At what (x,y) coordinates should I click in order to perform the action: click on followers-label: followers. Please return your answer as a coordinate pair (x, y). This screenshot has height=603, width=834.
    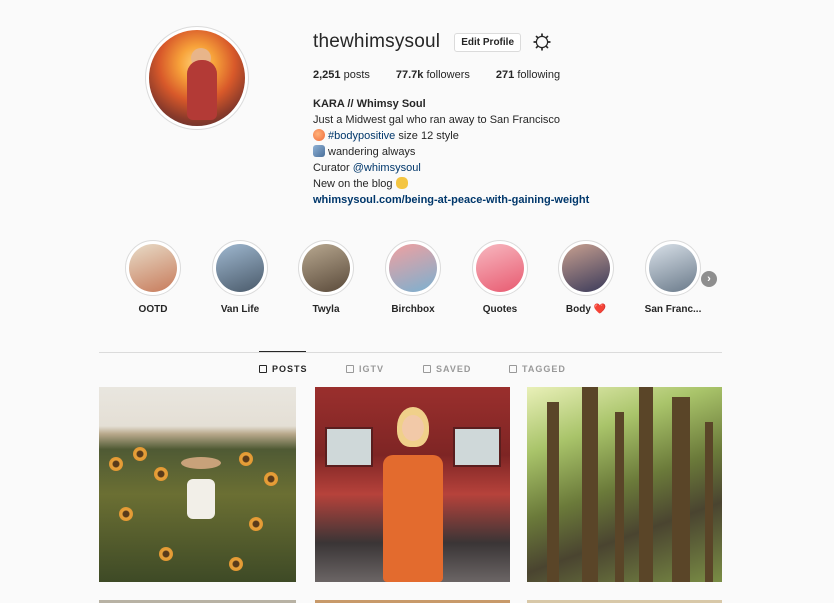
    Looking at the image, I should click on (448, 75).